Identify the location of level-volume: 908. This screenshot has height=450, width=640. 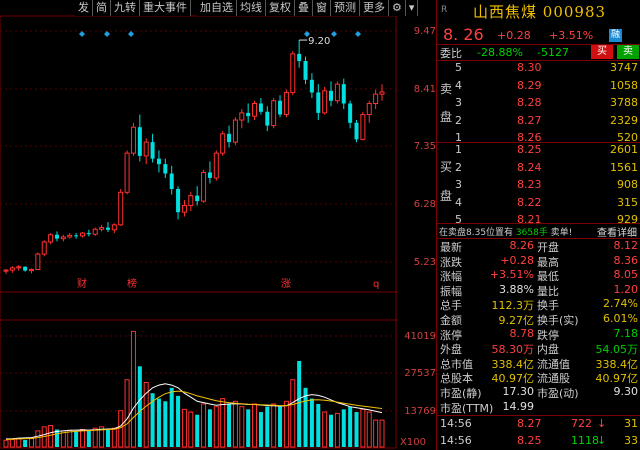
(627, 185).